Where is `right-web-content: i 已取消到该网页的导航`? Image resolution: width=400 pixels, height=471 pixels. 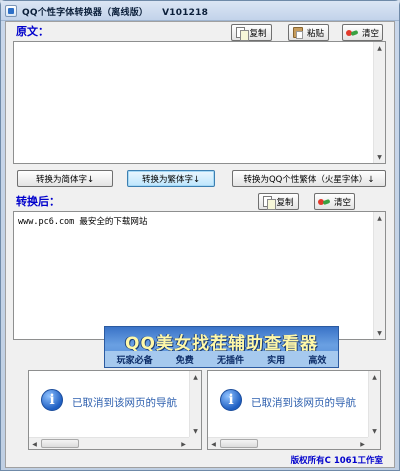
right-web-content: i 已取消到该网页的导航 is located at coordinates (288, 404).